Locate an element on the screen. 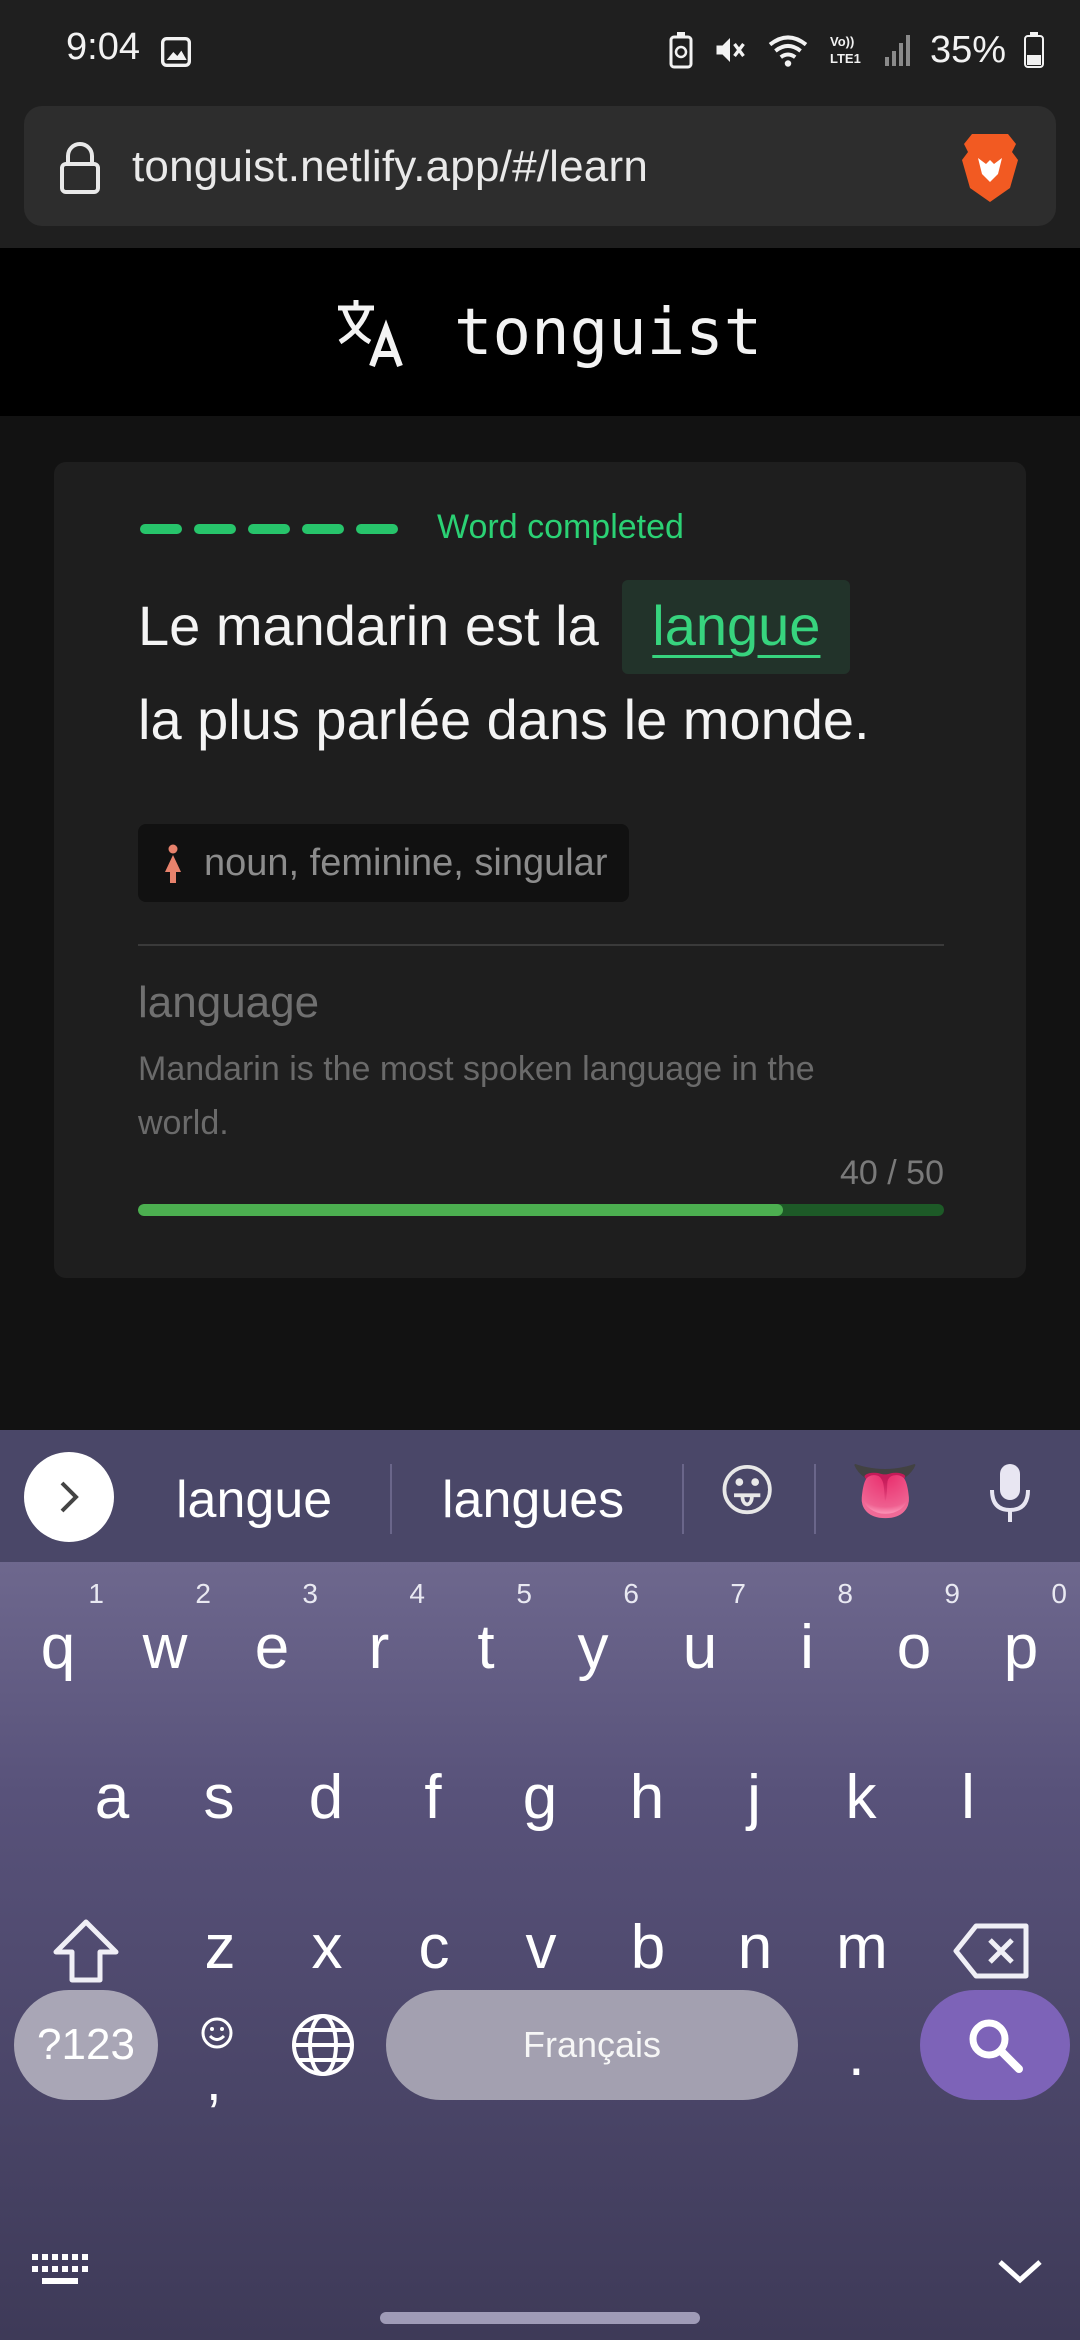 Image resolution: width=1080 pixels, height=2340 pixels. navigation-handle is located at coordinates (540, 2318).